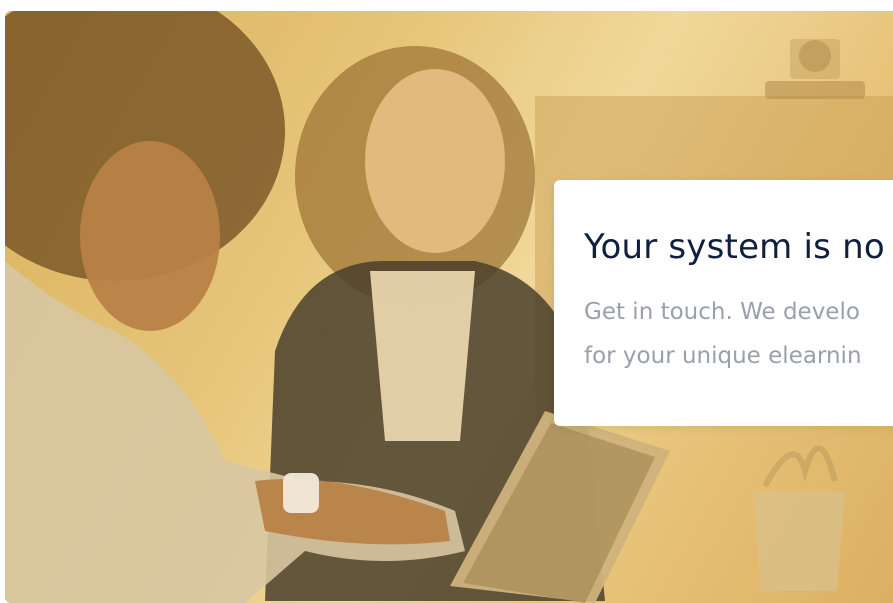 The image size is (893, 603). What do you see at coordinates (723, 356) in the screenshot?
I see `card-body-line-2: for your unique elearnin` at bounding box center [723, 356].